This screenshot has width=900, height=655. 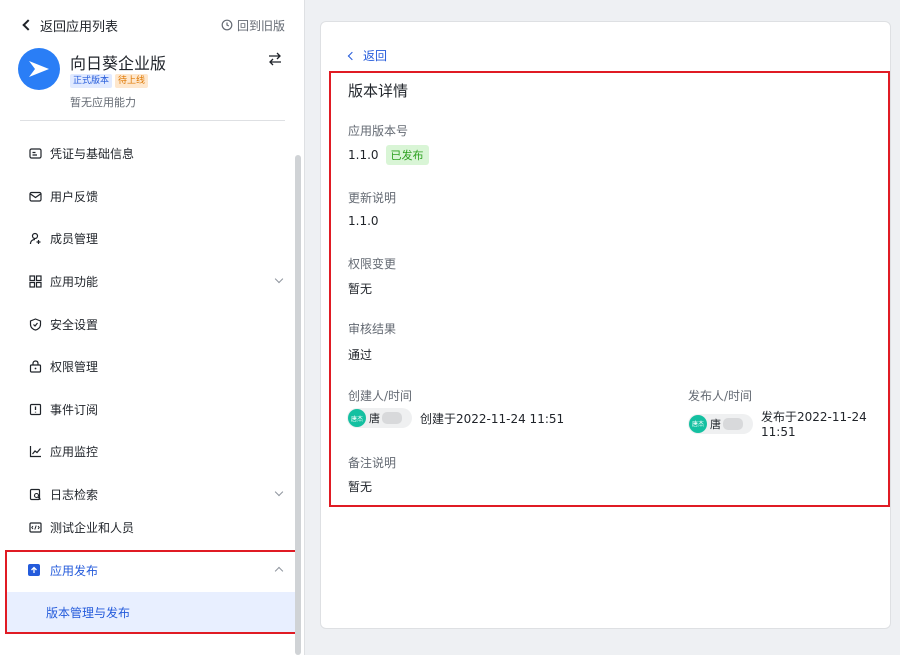 I want to click on back-button-label: 返回, so click(x=375, y=56).